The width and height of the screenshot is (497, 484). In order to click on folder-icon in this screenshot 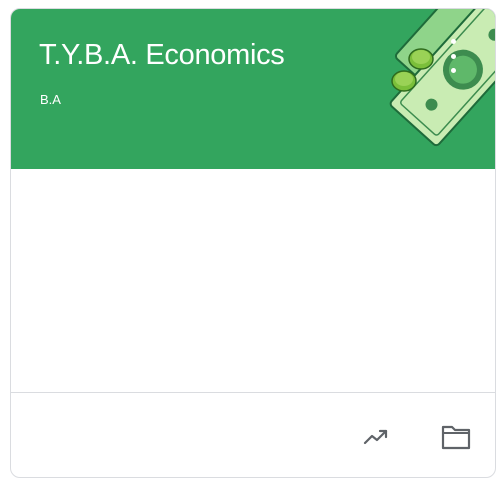, I will do `click(456, 437)`.